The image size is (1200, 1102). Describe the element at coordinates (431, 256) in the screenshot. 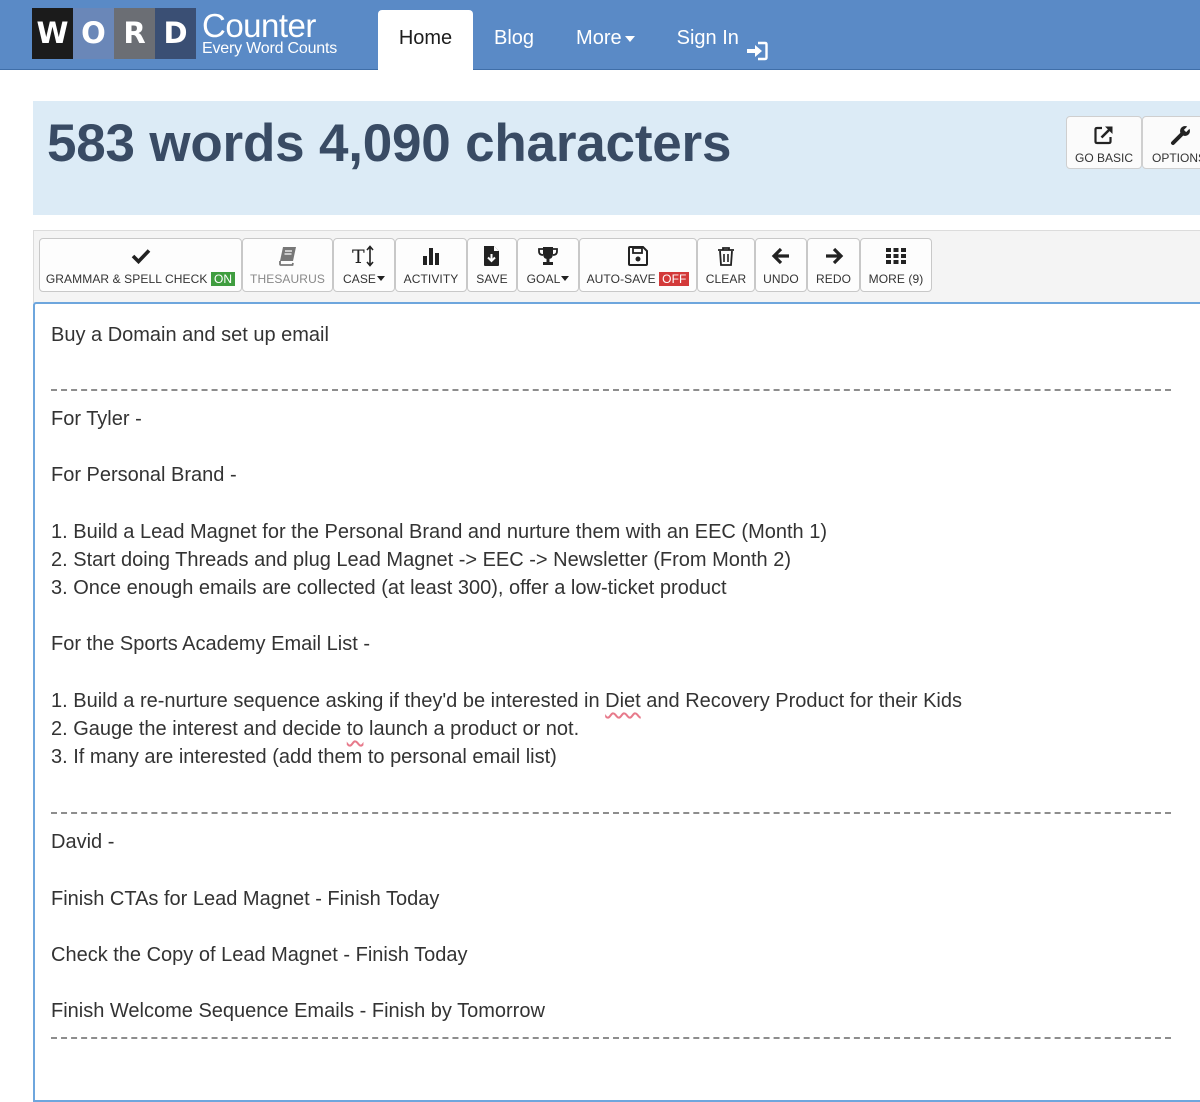

I see `bar-chart-icon` at that location.